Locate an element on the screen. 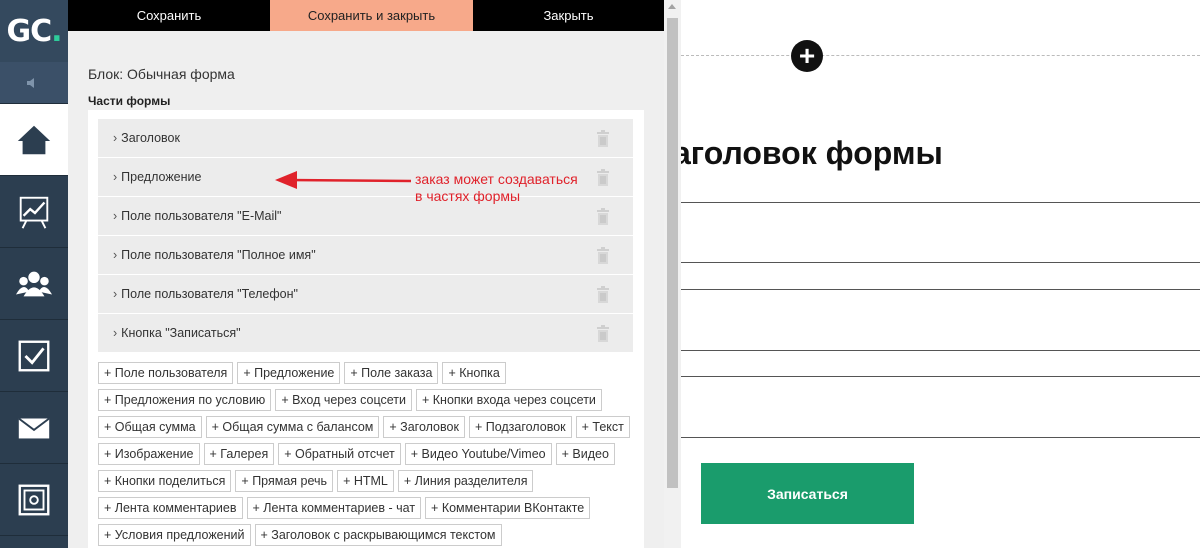  add-part-button: + HTML is located at coordinates (365, 481).